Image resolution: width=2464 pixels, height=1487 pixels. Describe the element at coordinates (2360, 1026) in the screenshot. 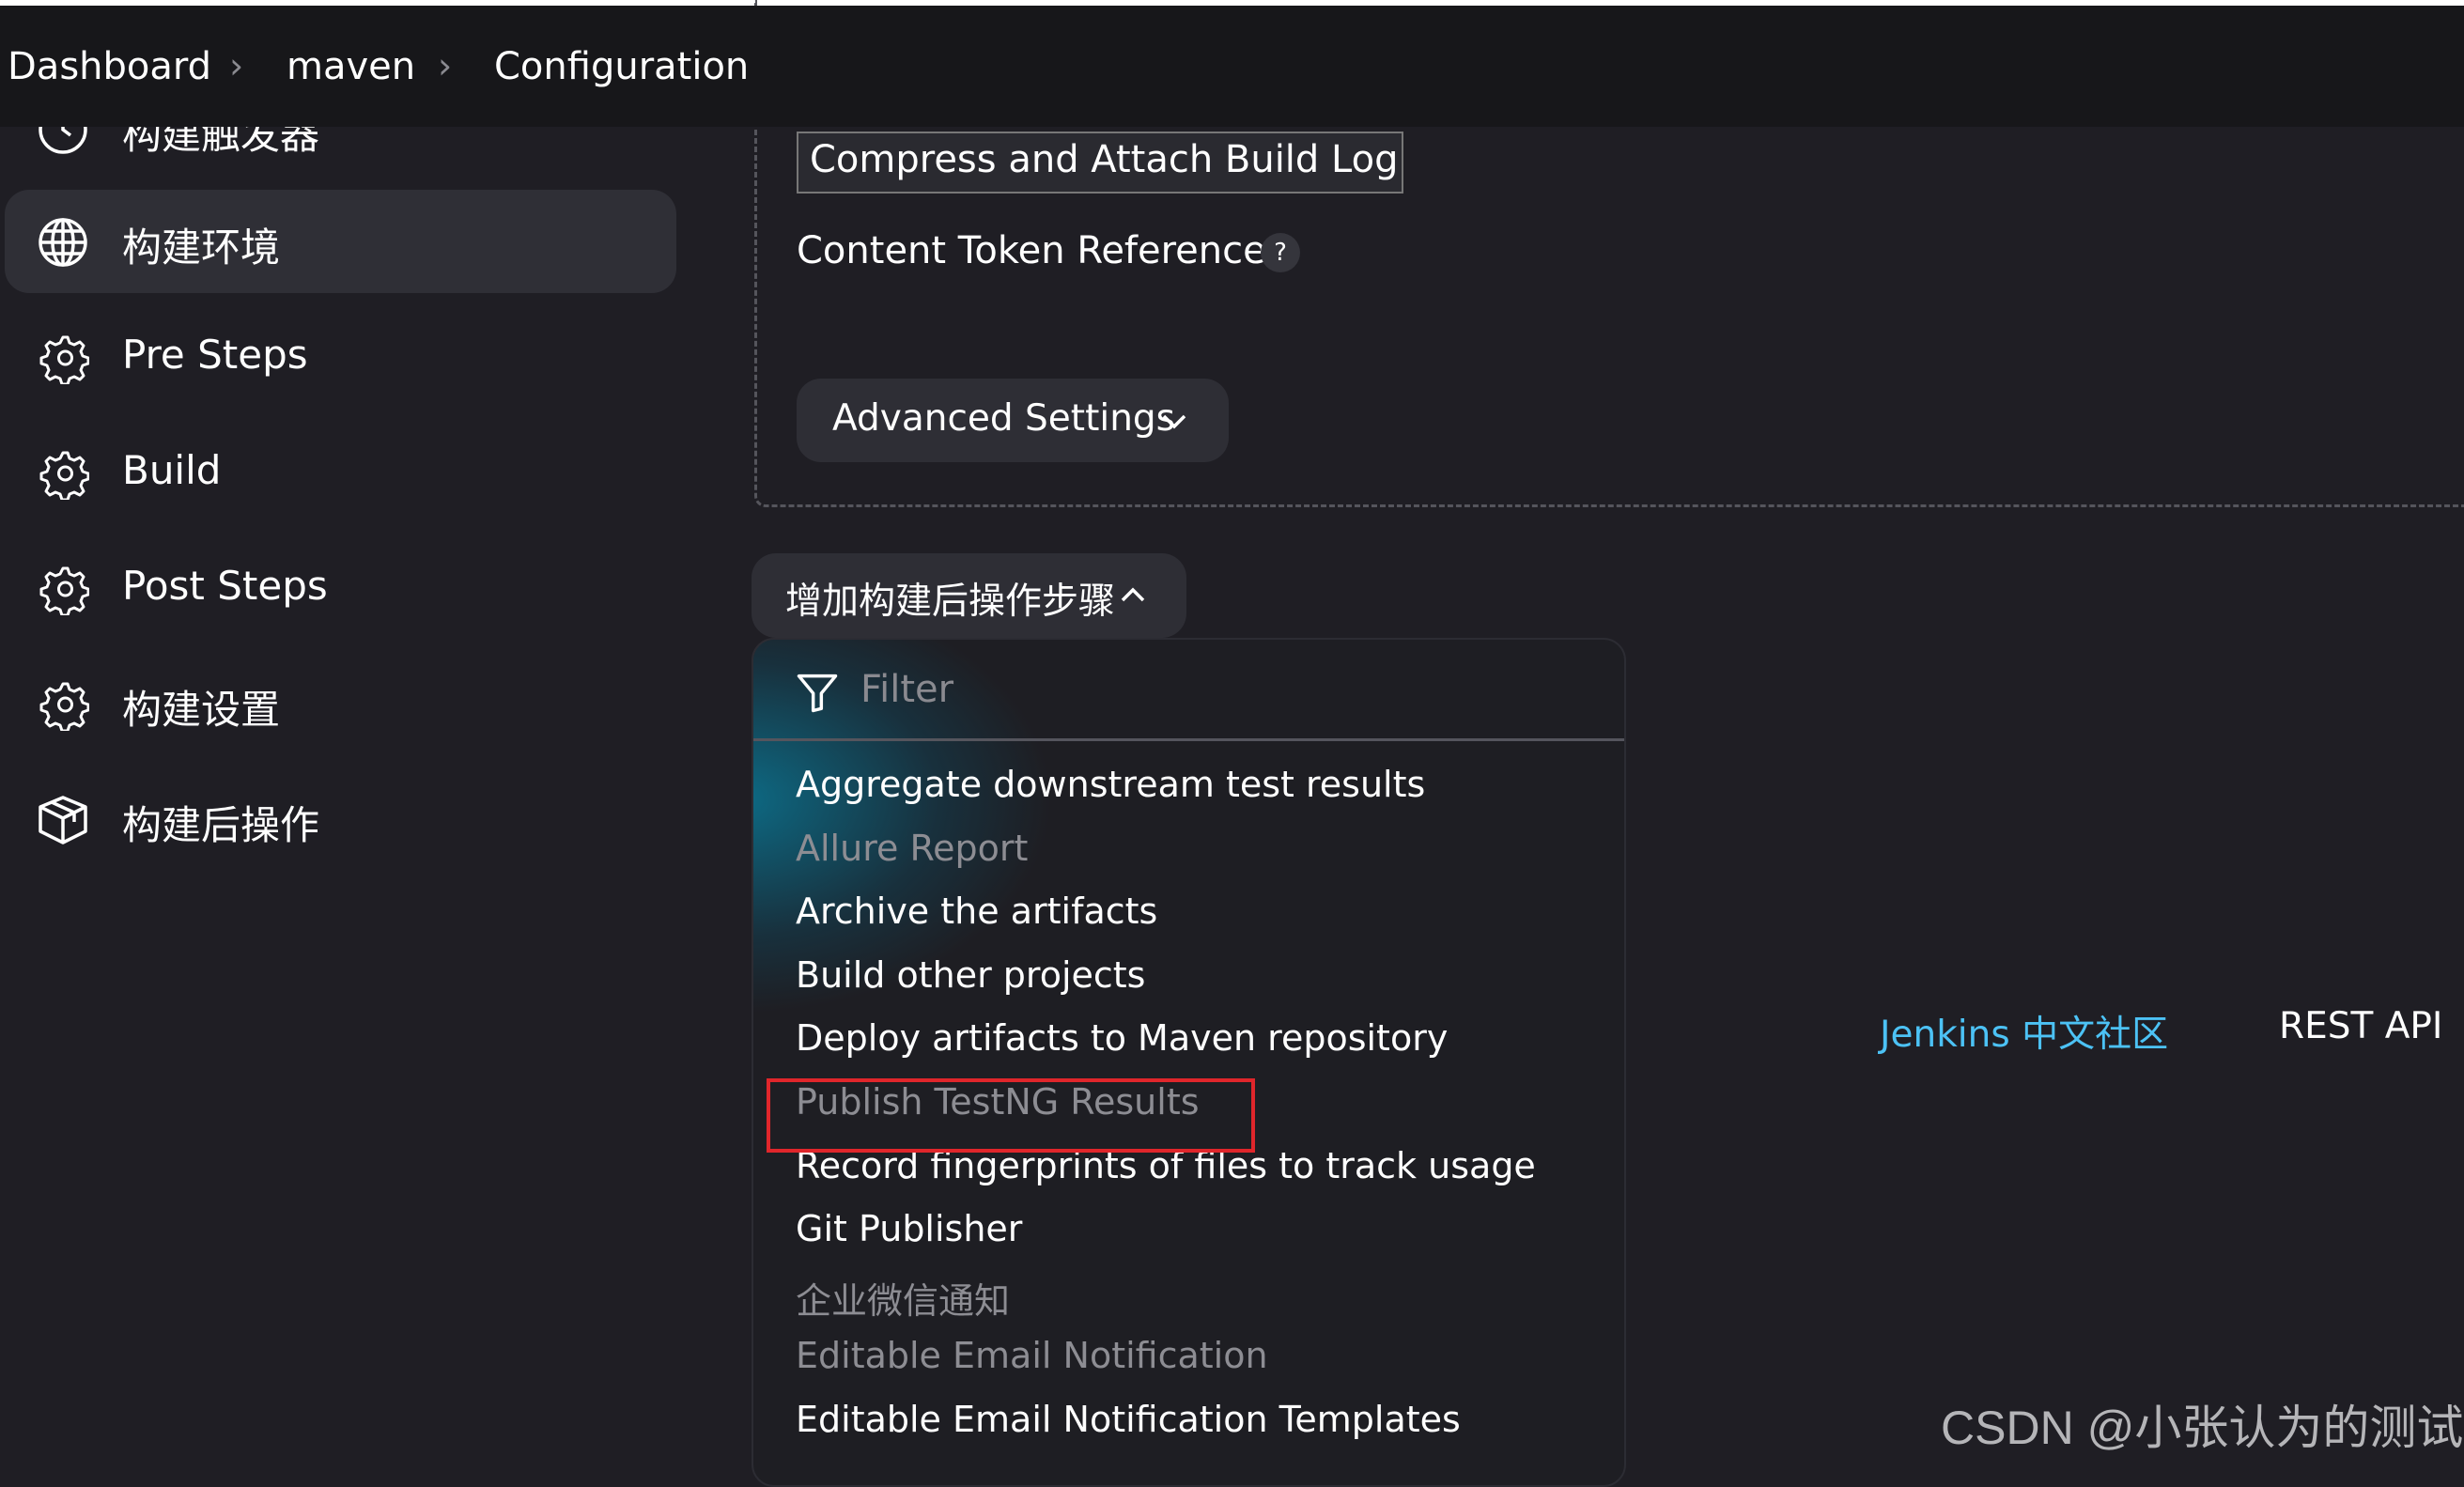

I see `rest-api-link: REST API` at that location.